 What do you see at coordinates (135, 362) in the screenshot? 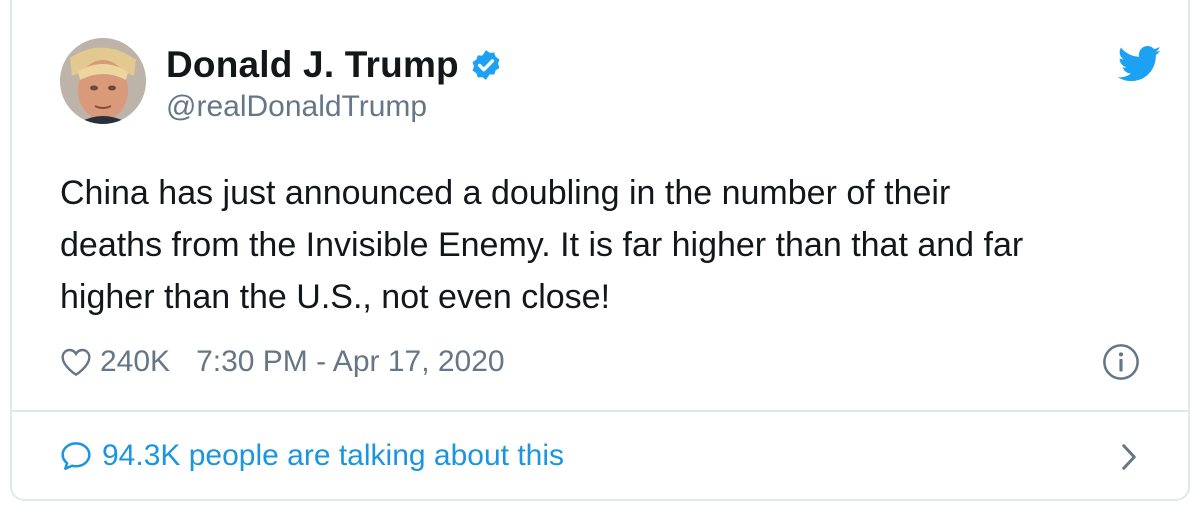
I see `like-count: 240K` at bounding box center [135, 362].